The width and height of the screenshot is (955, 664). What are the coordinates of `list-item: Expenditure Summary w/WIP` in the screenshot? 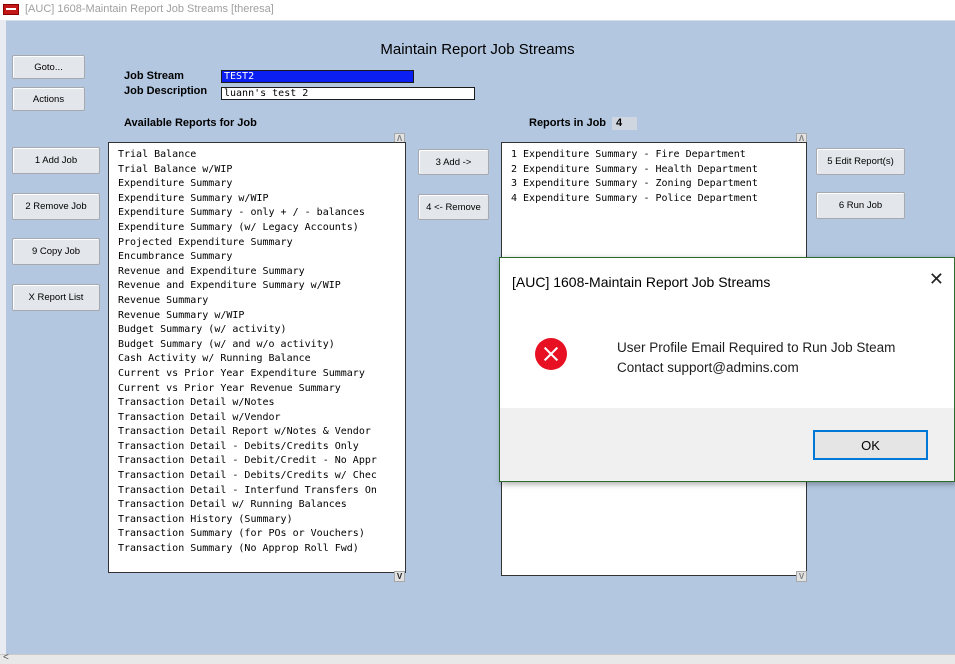 It's located at (257, 199).